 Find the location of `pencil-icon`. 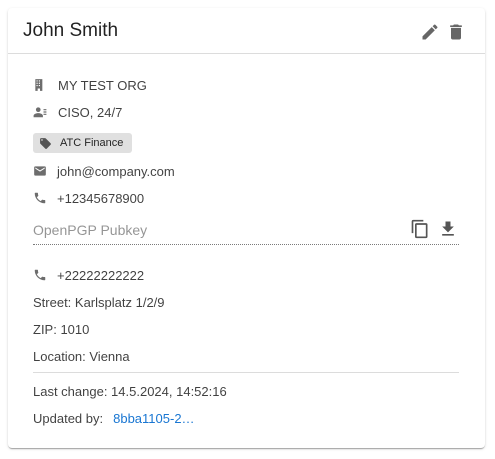

pencil-icon is located at coordinates (430, 32).